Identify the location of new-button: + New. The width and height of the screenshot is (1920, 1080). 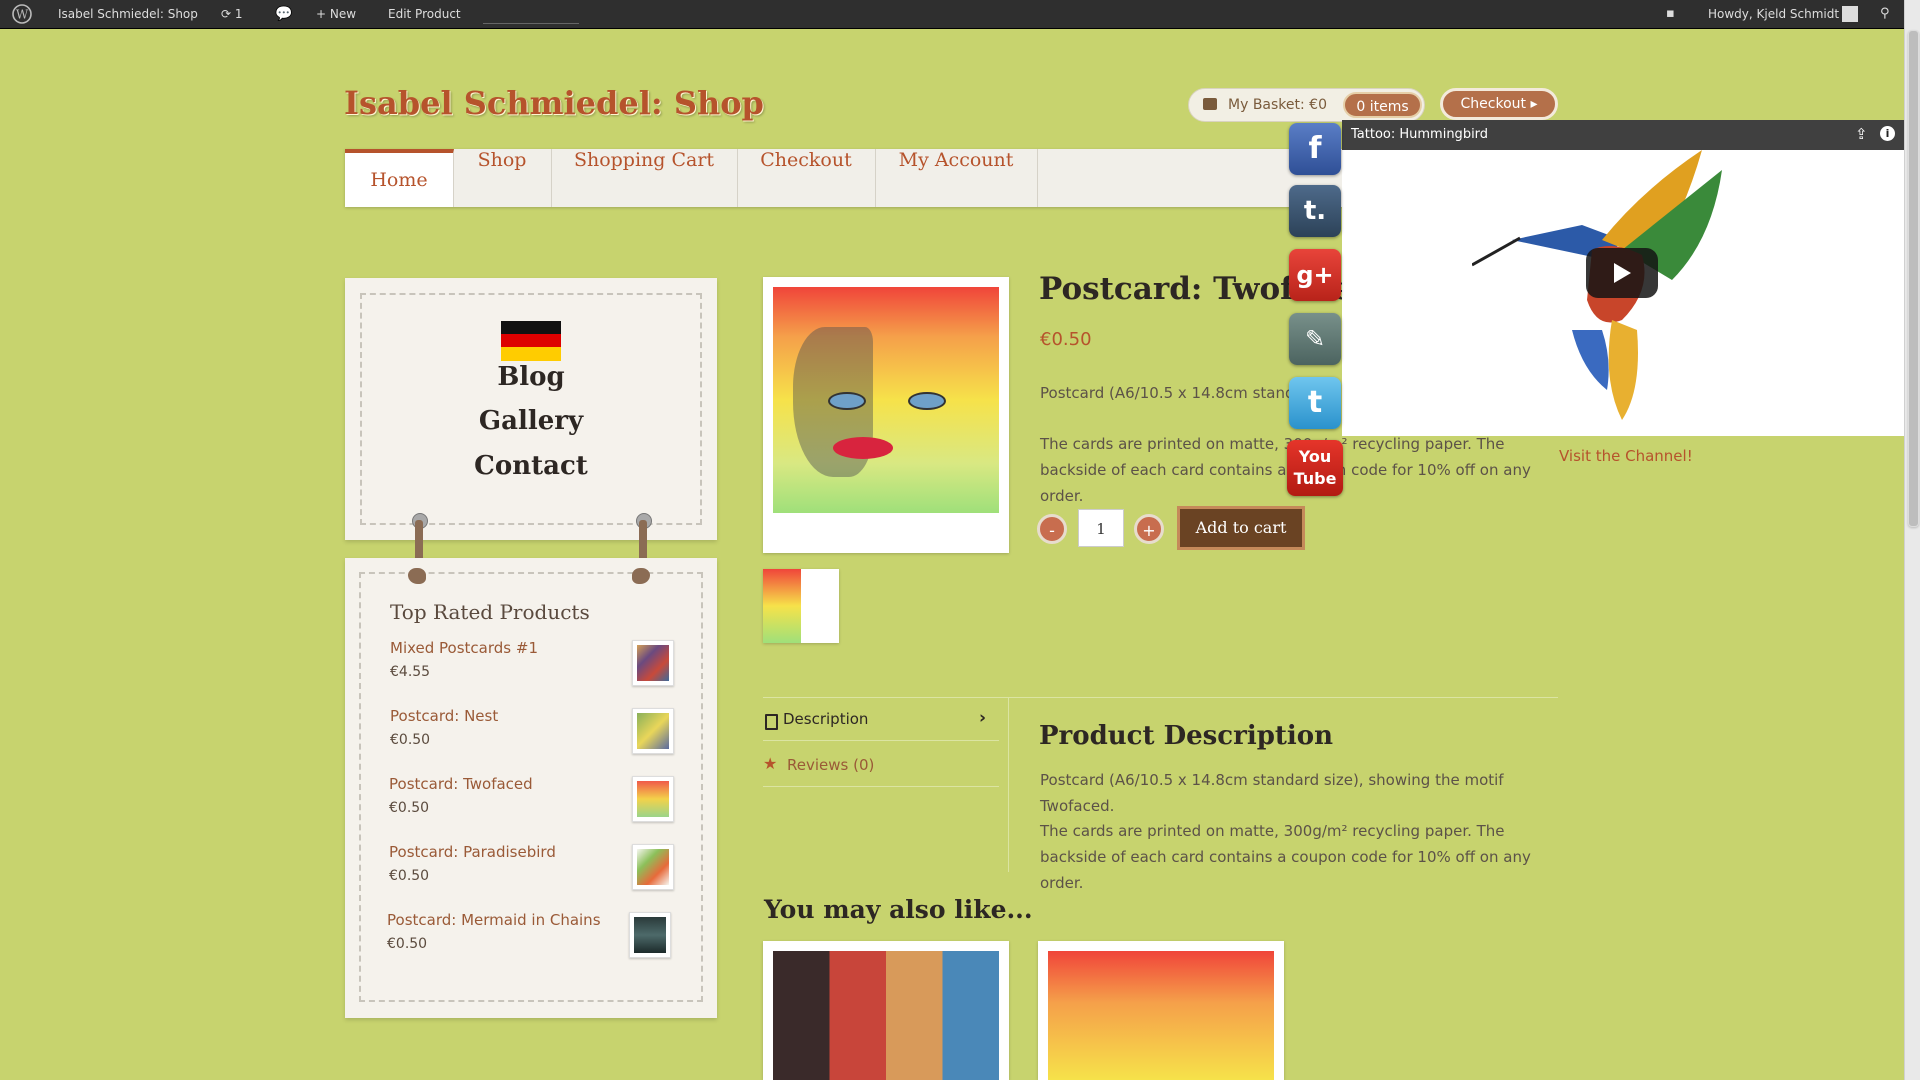
(336, 14).